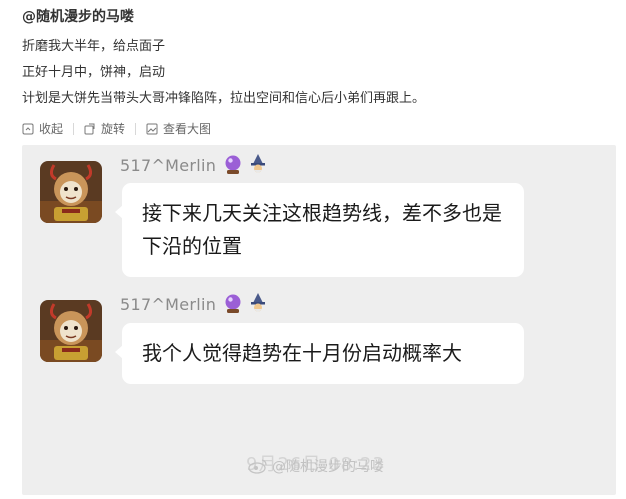 This screenshot has height=499, width=626. I want to click on message-bubble: 我个人觉得趋势在十月份启动概率大, so click(319, 353).